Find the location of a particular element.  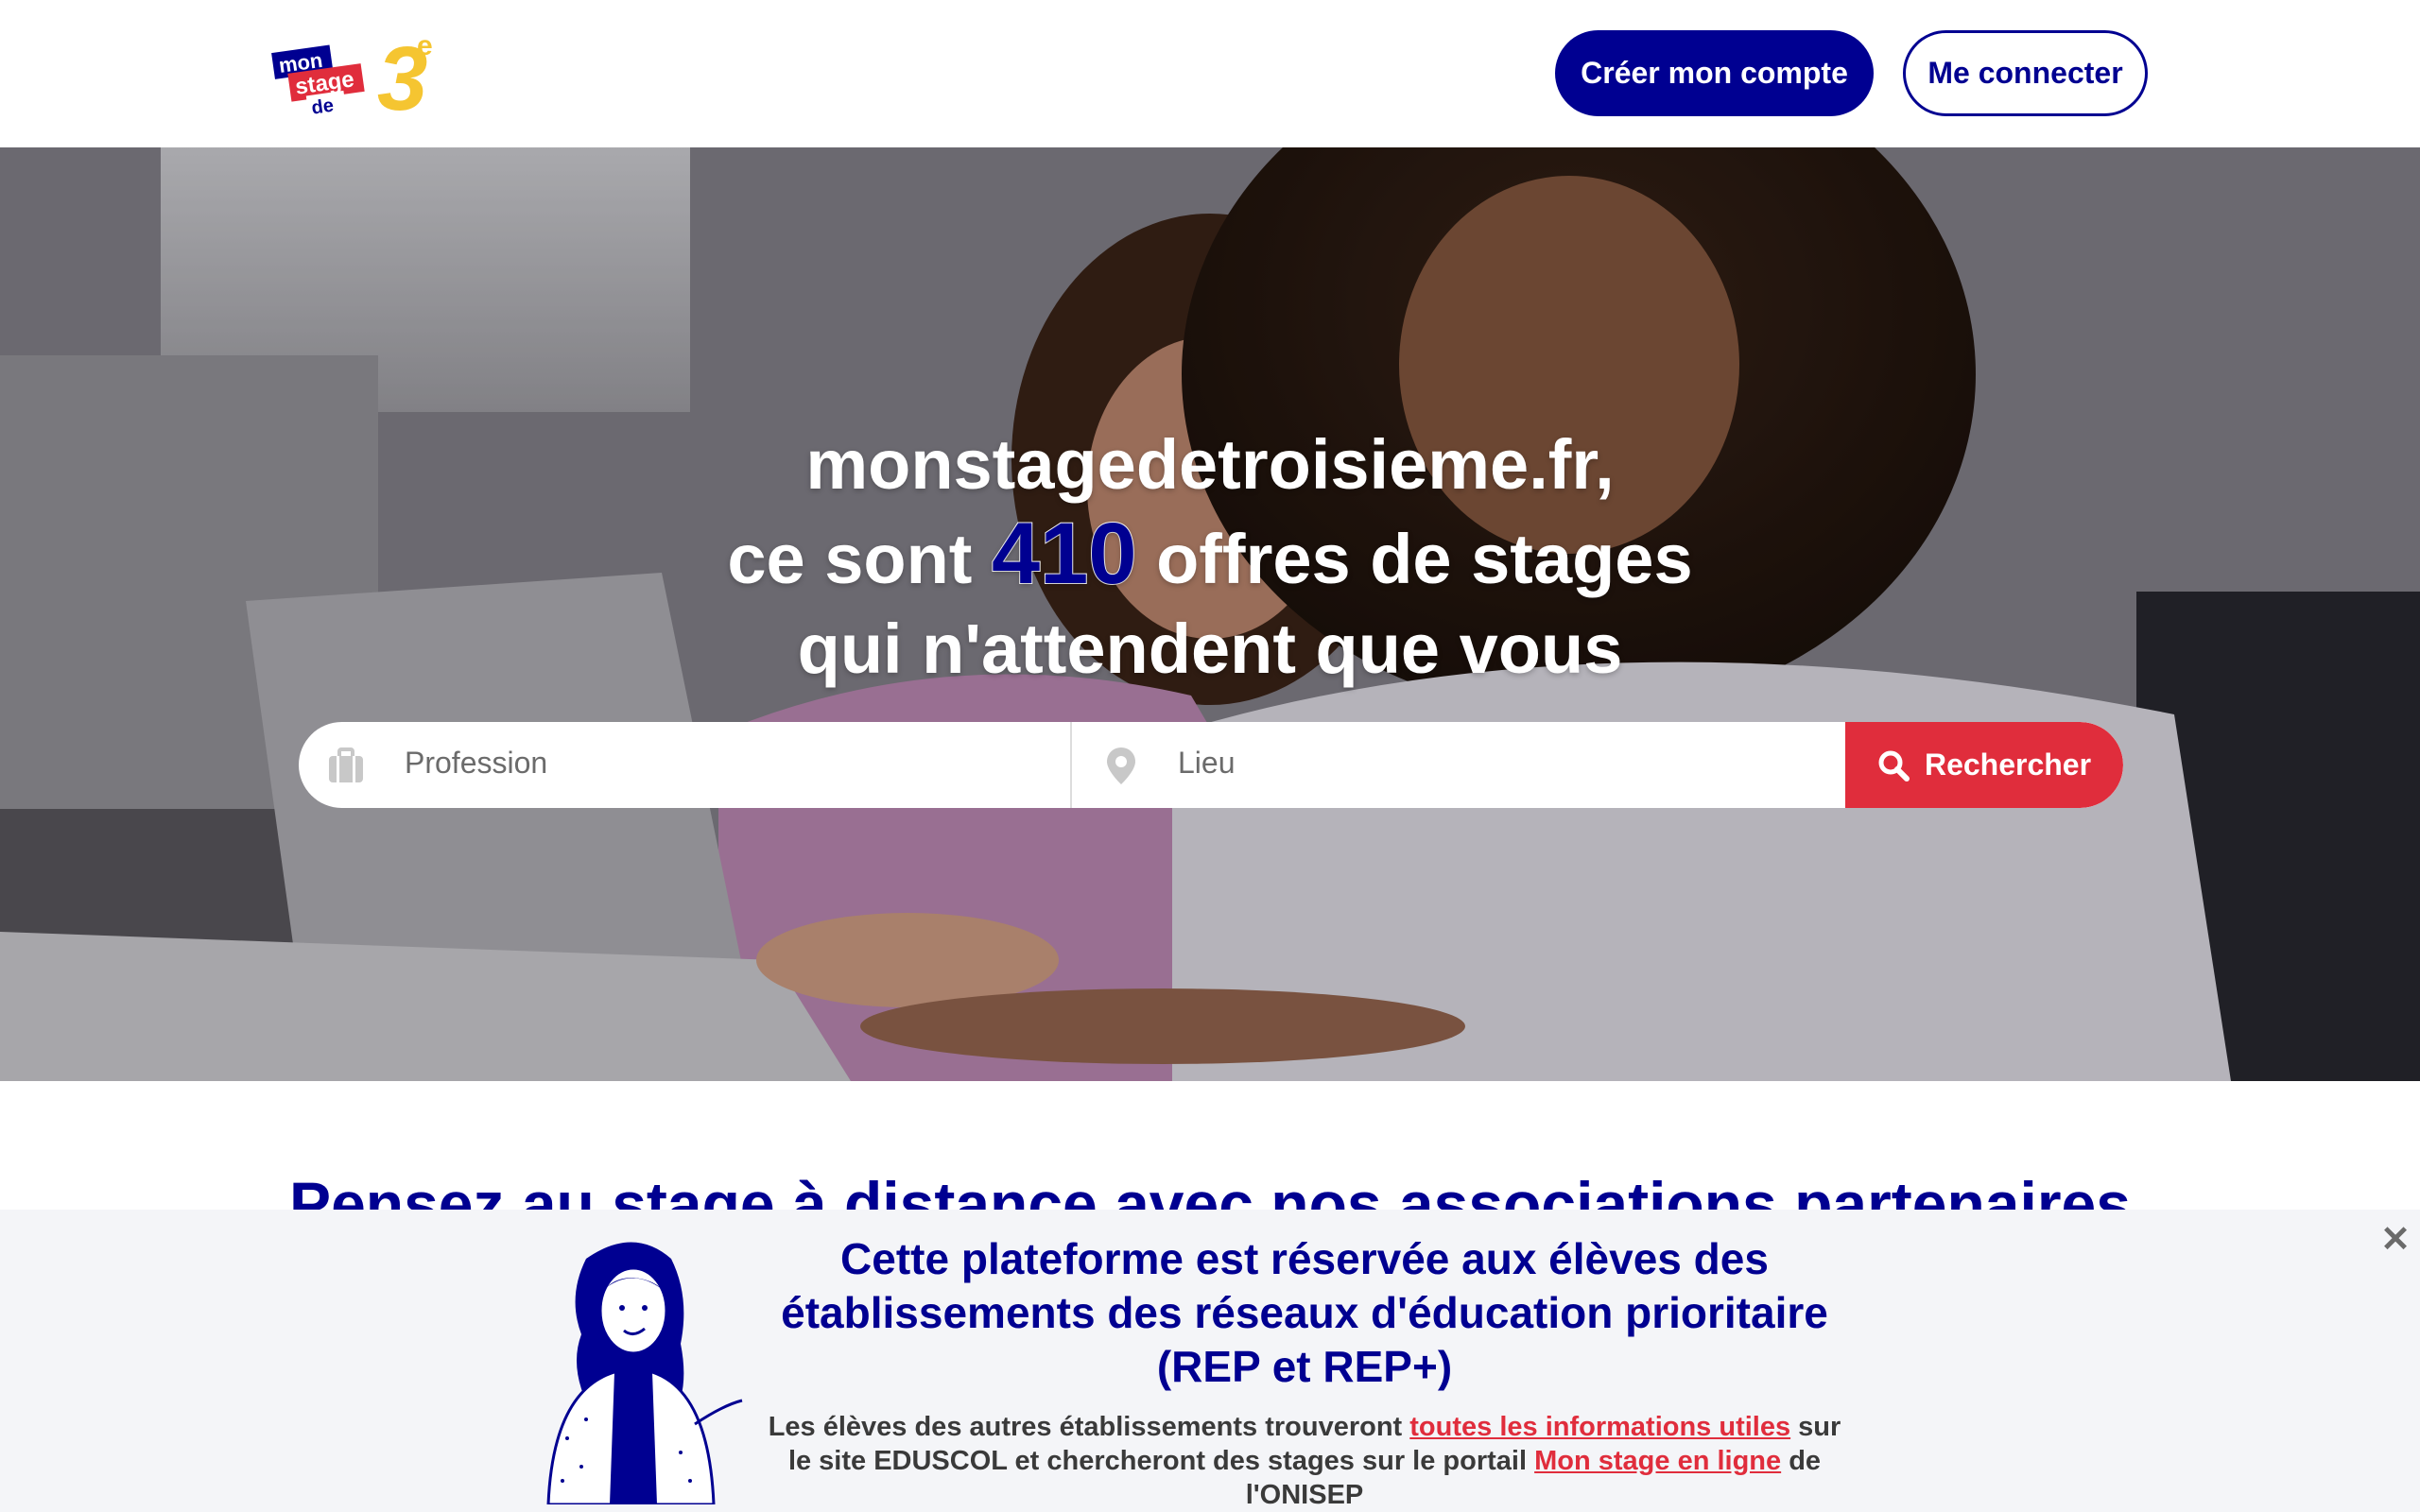

hero-line-2-suffix: offres de stages is located at coordinates (1414, 559).